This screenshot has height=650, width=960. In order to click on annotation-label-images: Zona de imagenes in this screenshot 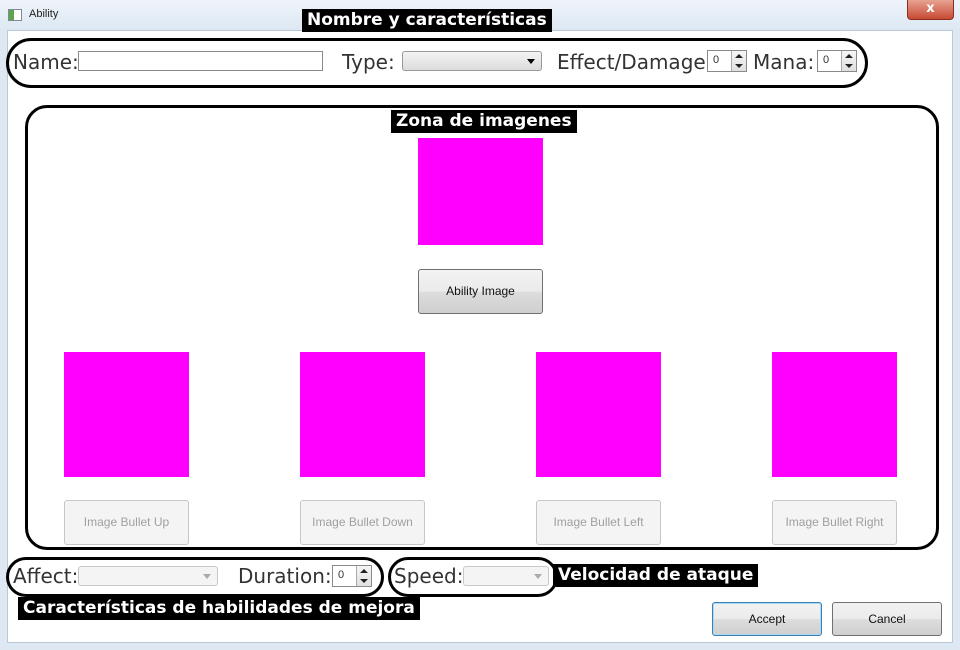, I will do `click(484, 121)`.